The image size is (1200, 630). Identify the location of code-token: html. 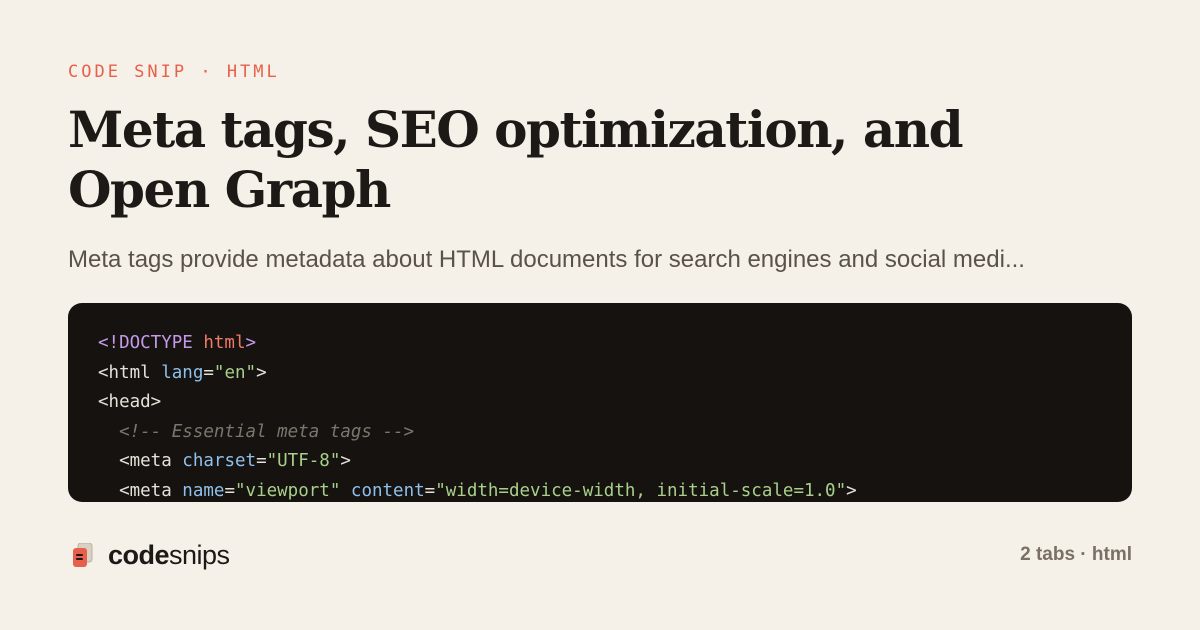
(224, 343).